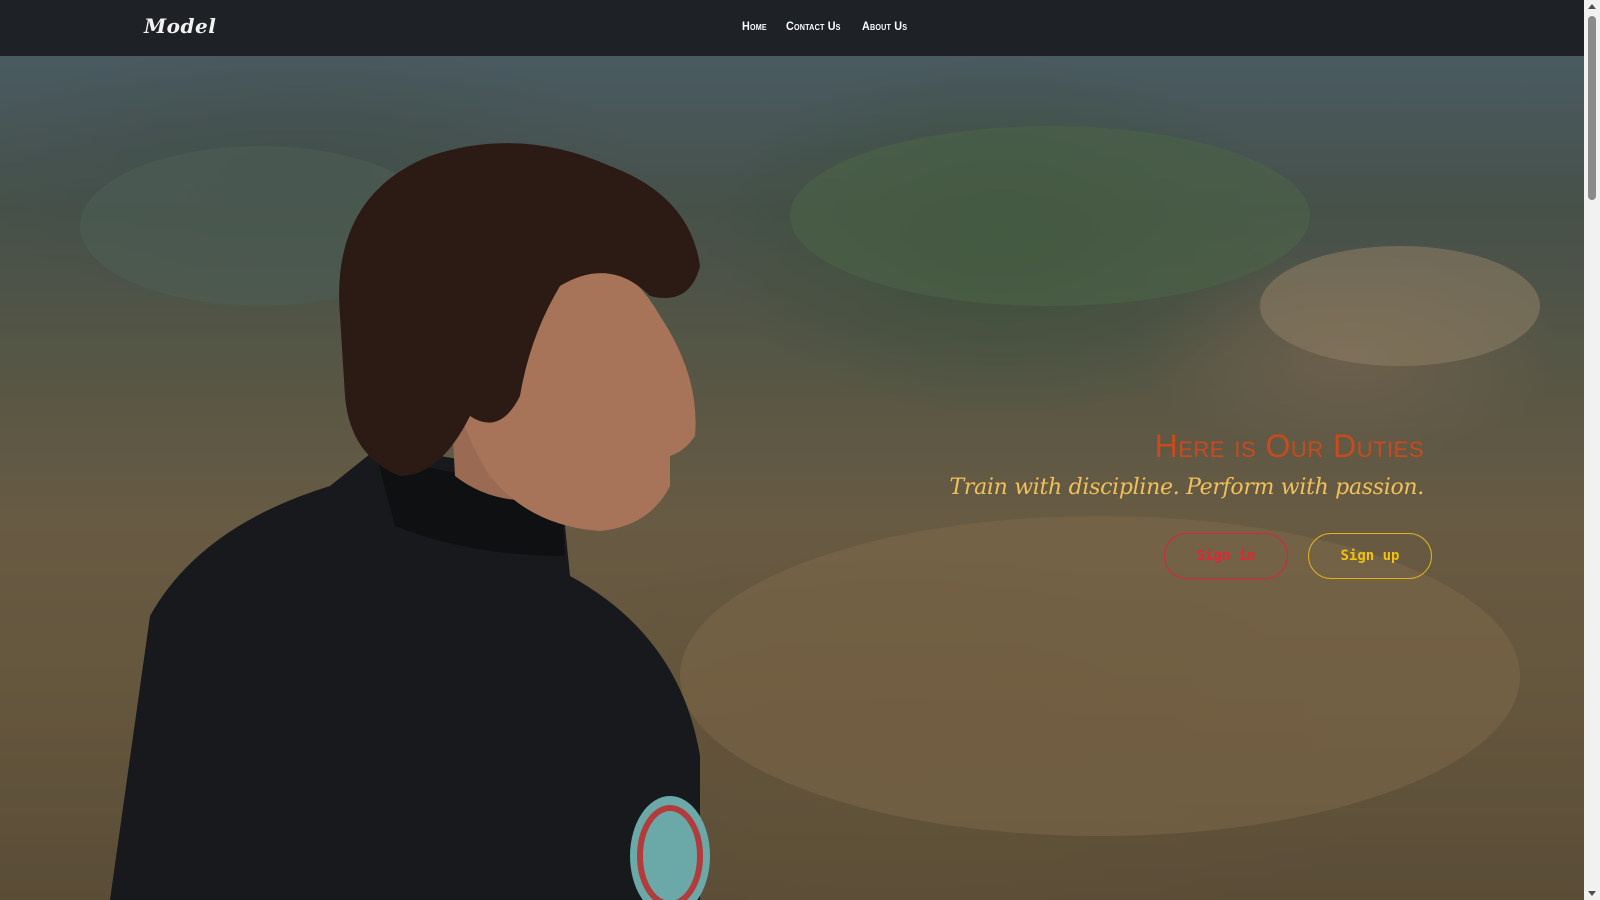 The width and height of the screenshot is (1600, 900). I want to click on nav-contact-link: Contact Us, so click(813, 26).